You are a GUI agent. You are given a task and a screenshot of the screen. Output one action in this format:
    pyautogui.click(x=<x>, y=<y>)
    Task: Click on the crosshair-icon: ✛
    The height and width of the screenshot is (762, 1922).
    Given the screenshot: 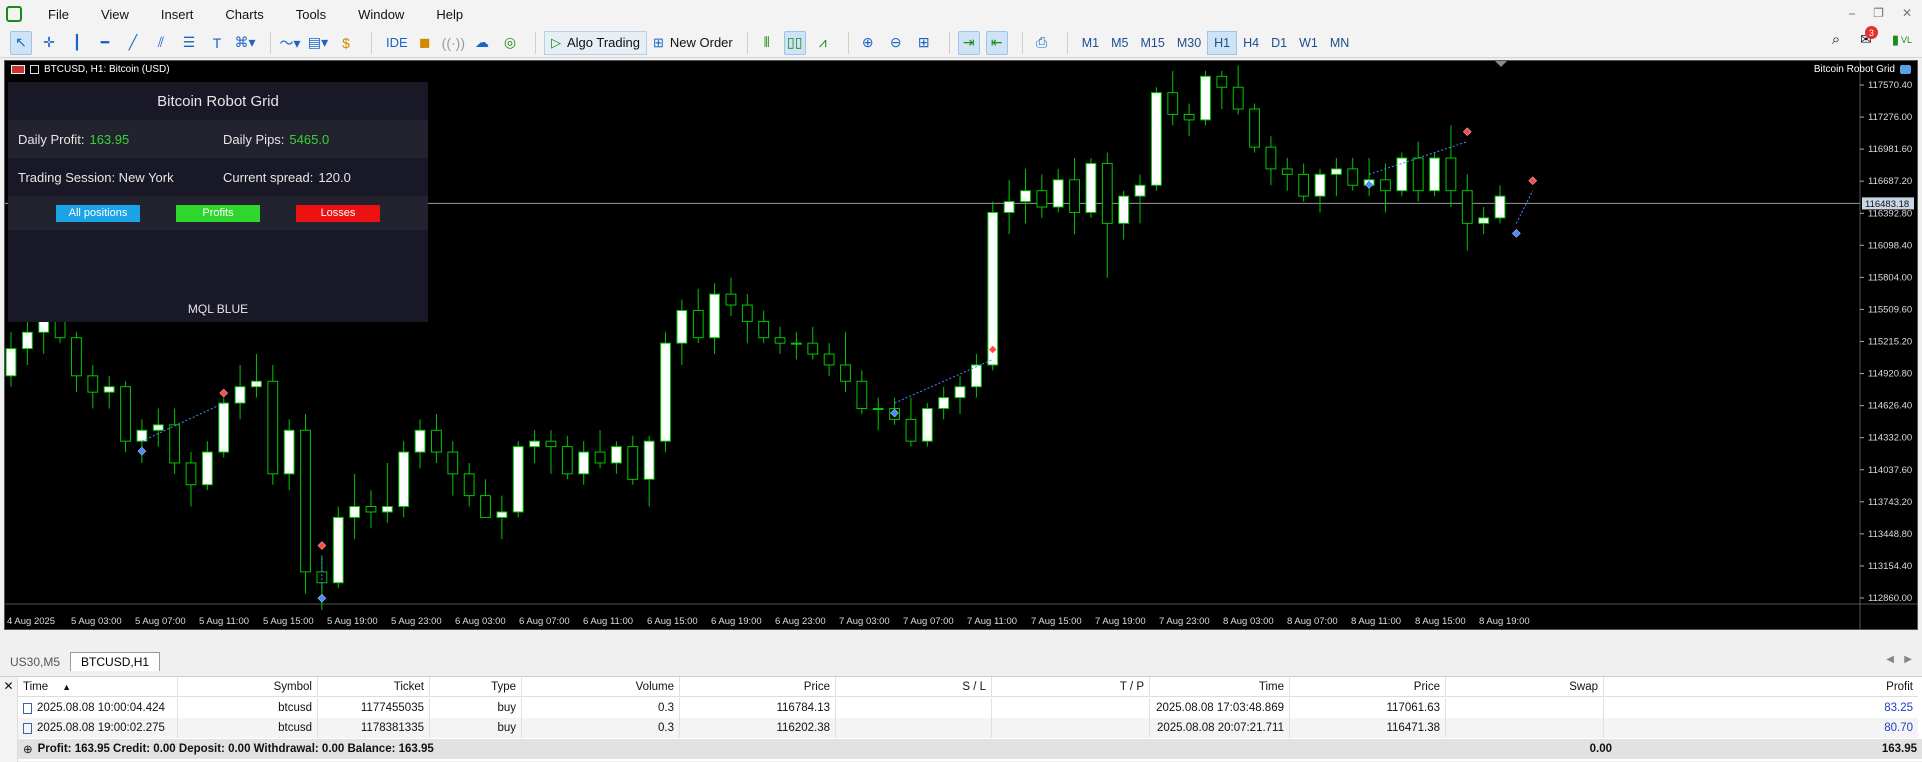 What is the action you would take?
    pyautogui.click(x=49, y=43)
    